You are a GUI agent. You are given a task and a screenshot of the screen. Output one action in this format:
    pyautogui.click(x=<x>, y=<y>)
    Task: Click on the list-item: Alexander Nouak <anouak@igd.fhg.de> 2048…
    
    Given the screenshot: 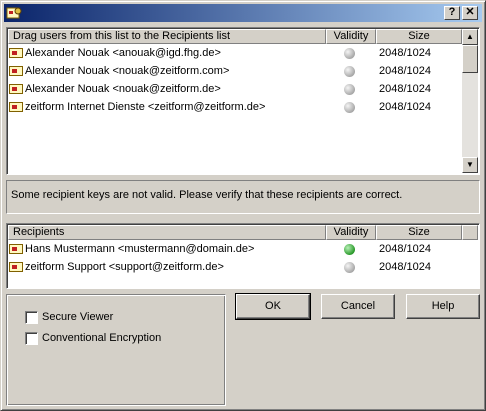 What is the action you would take?
    pyautogui.click(x=235, y=53)
    